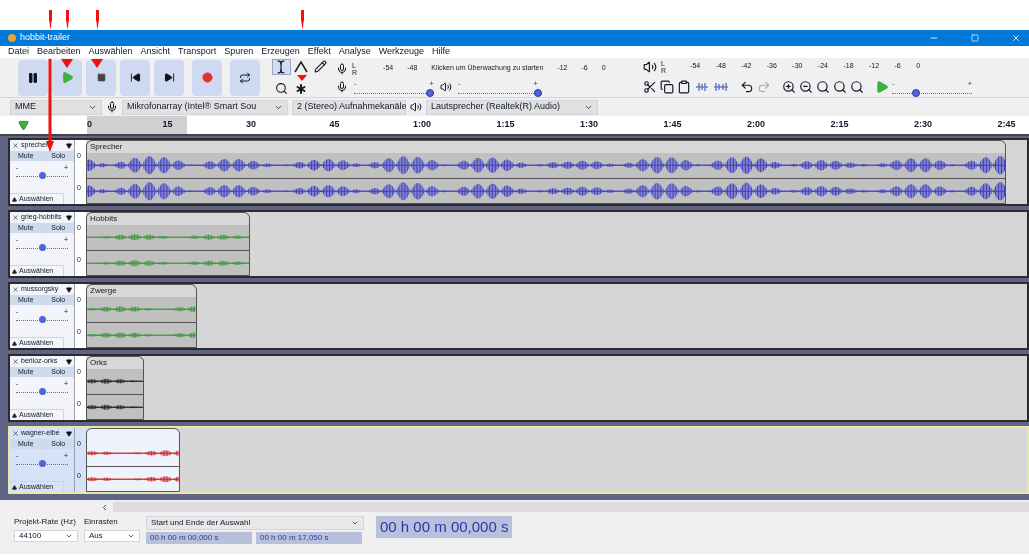 Image resolution: width=1029 pixels, height=560 pixels. I want to click on loop-button, so click(245, 77).